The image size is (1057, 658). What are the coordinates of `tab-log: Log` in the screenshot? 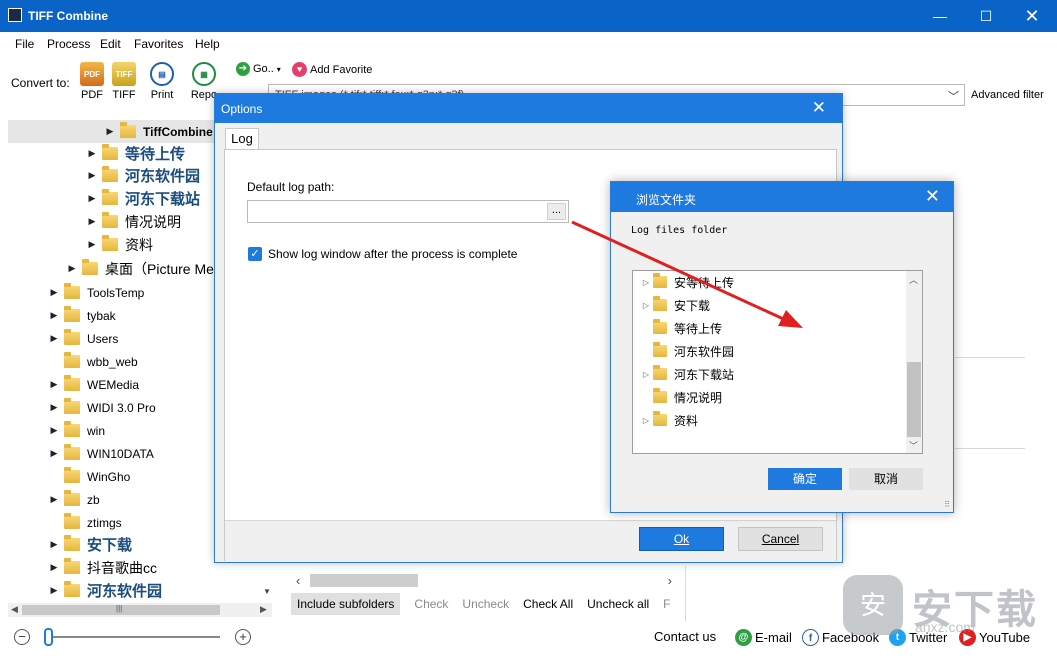 It's located at (242, 139).